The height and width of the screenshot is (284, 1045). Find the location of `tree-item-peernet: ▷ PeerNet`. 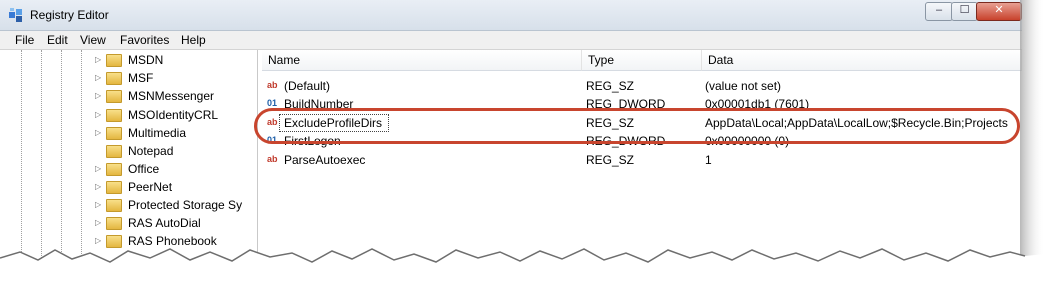

tree-item-peernet: ▷ PeerNet is located at coordinates (175, 187).